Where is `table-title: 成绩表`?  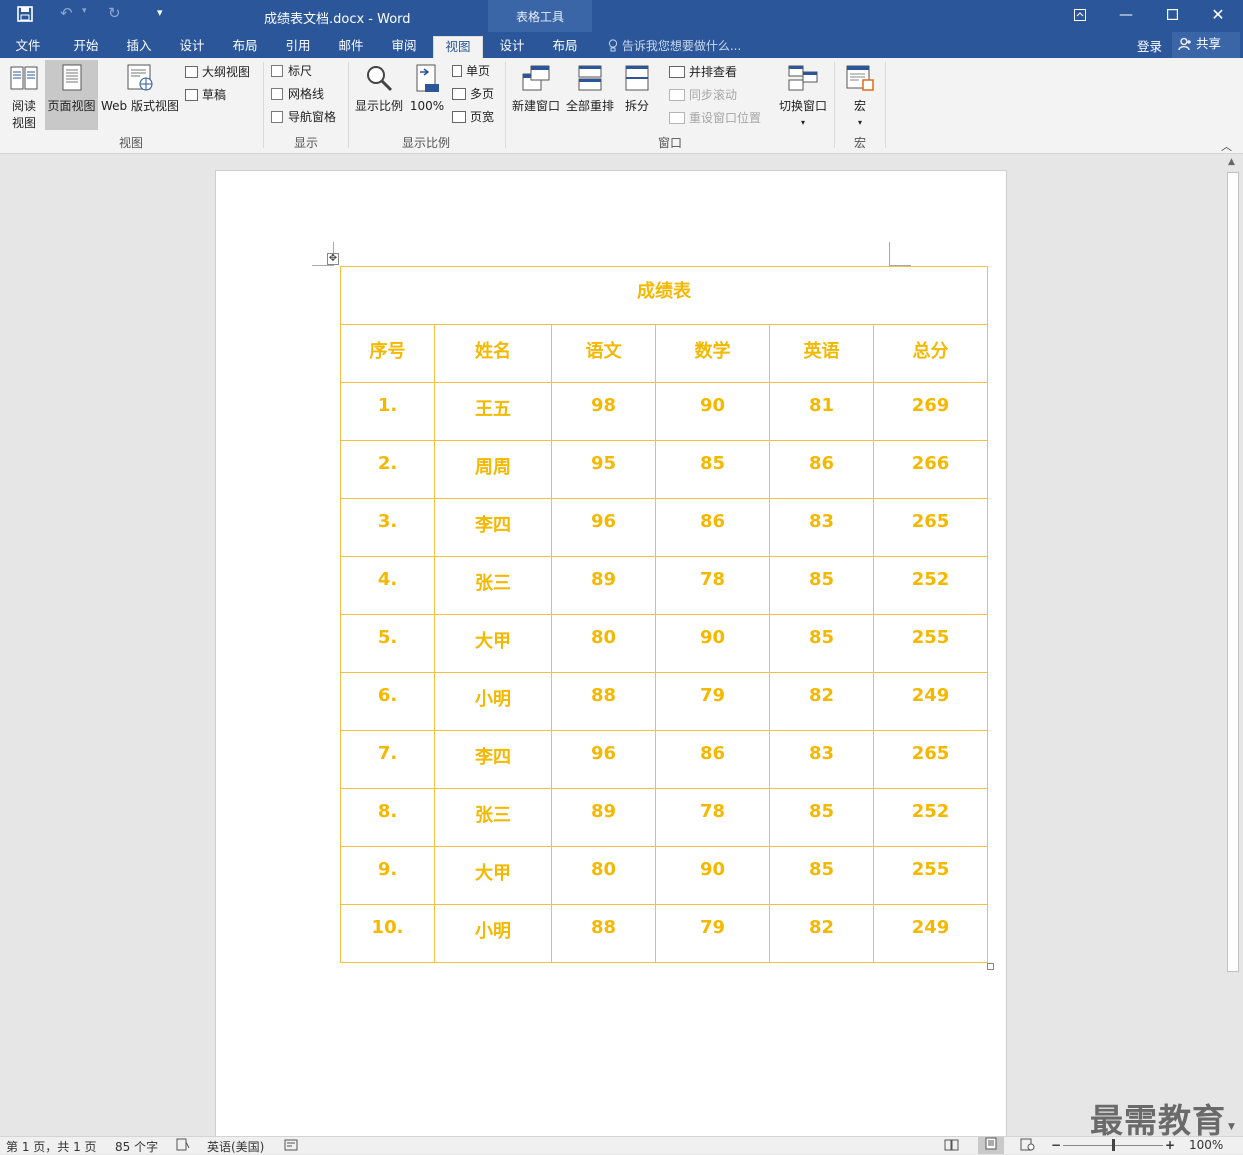
table-title: 成绩表 is located at coordinates (664, 295).